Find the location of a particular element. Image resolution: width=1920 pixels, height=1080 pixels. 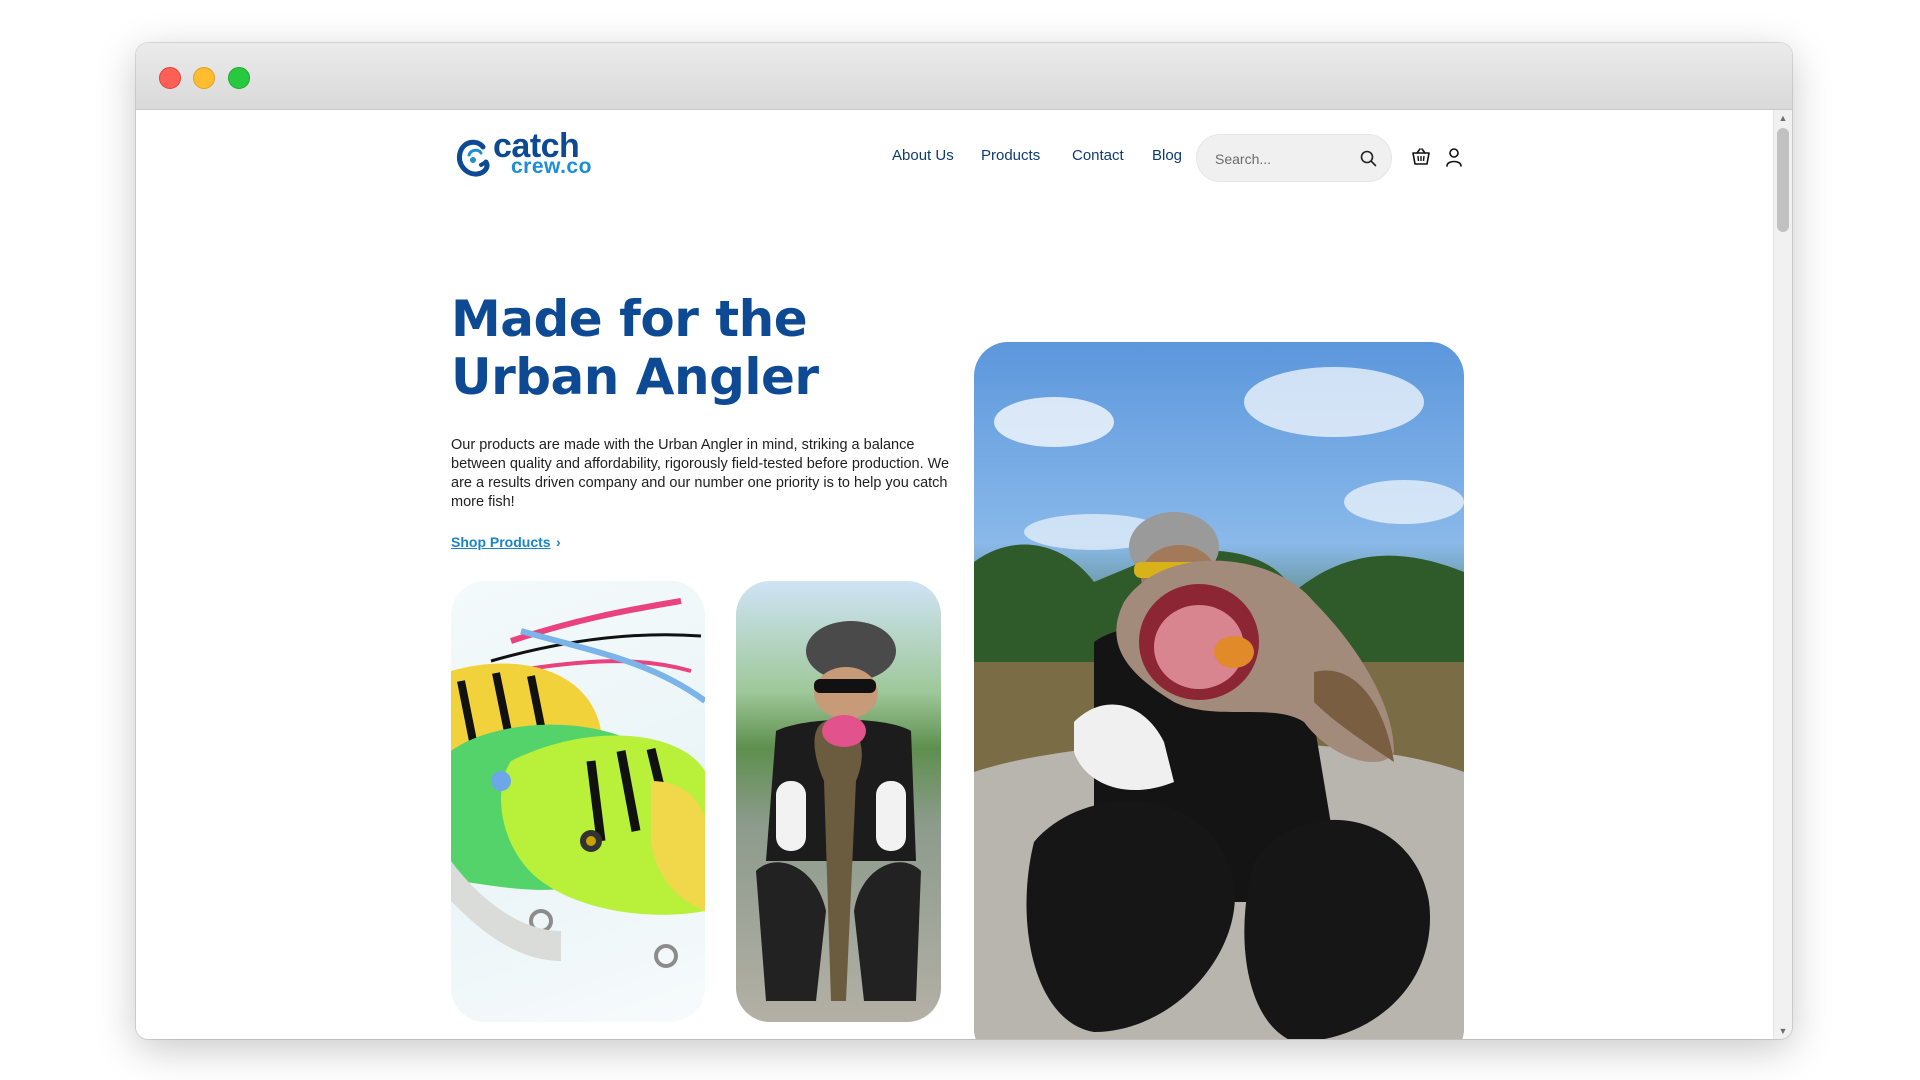

page-scrollbar: ▲ ▼ is located at coordinates (1782, 574).